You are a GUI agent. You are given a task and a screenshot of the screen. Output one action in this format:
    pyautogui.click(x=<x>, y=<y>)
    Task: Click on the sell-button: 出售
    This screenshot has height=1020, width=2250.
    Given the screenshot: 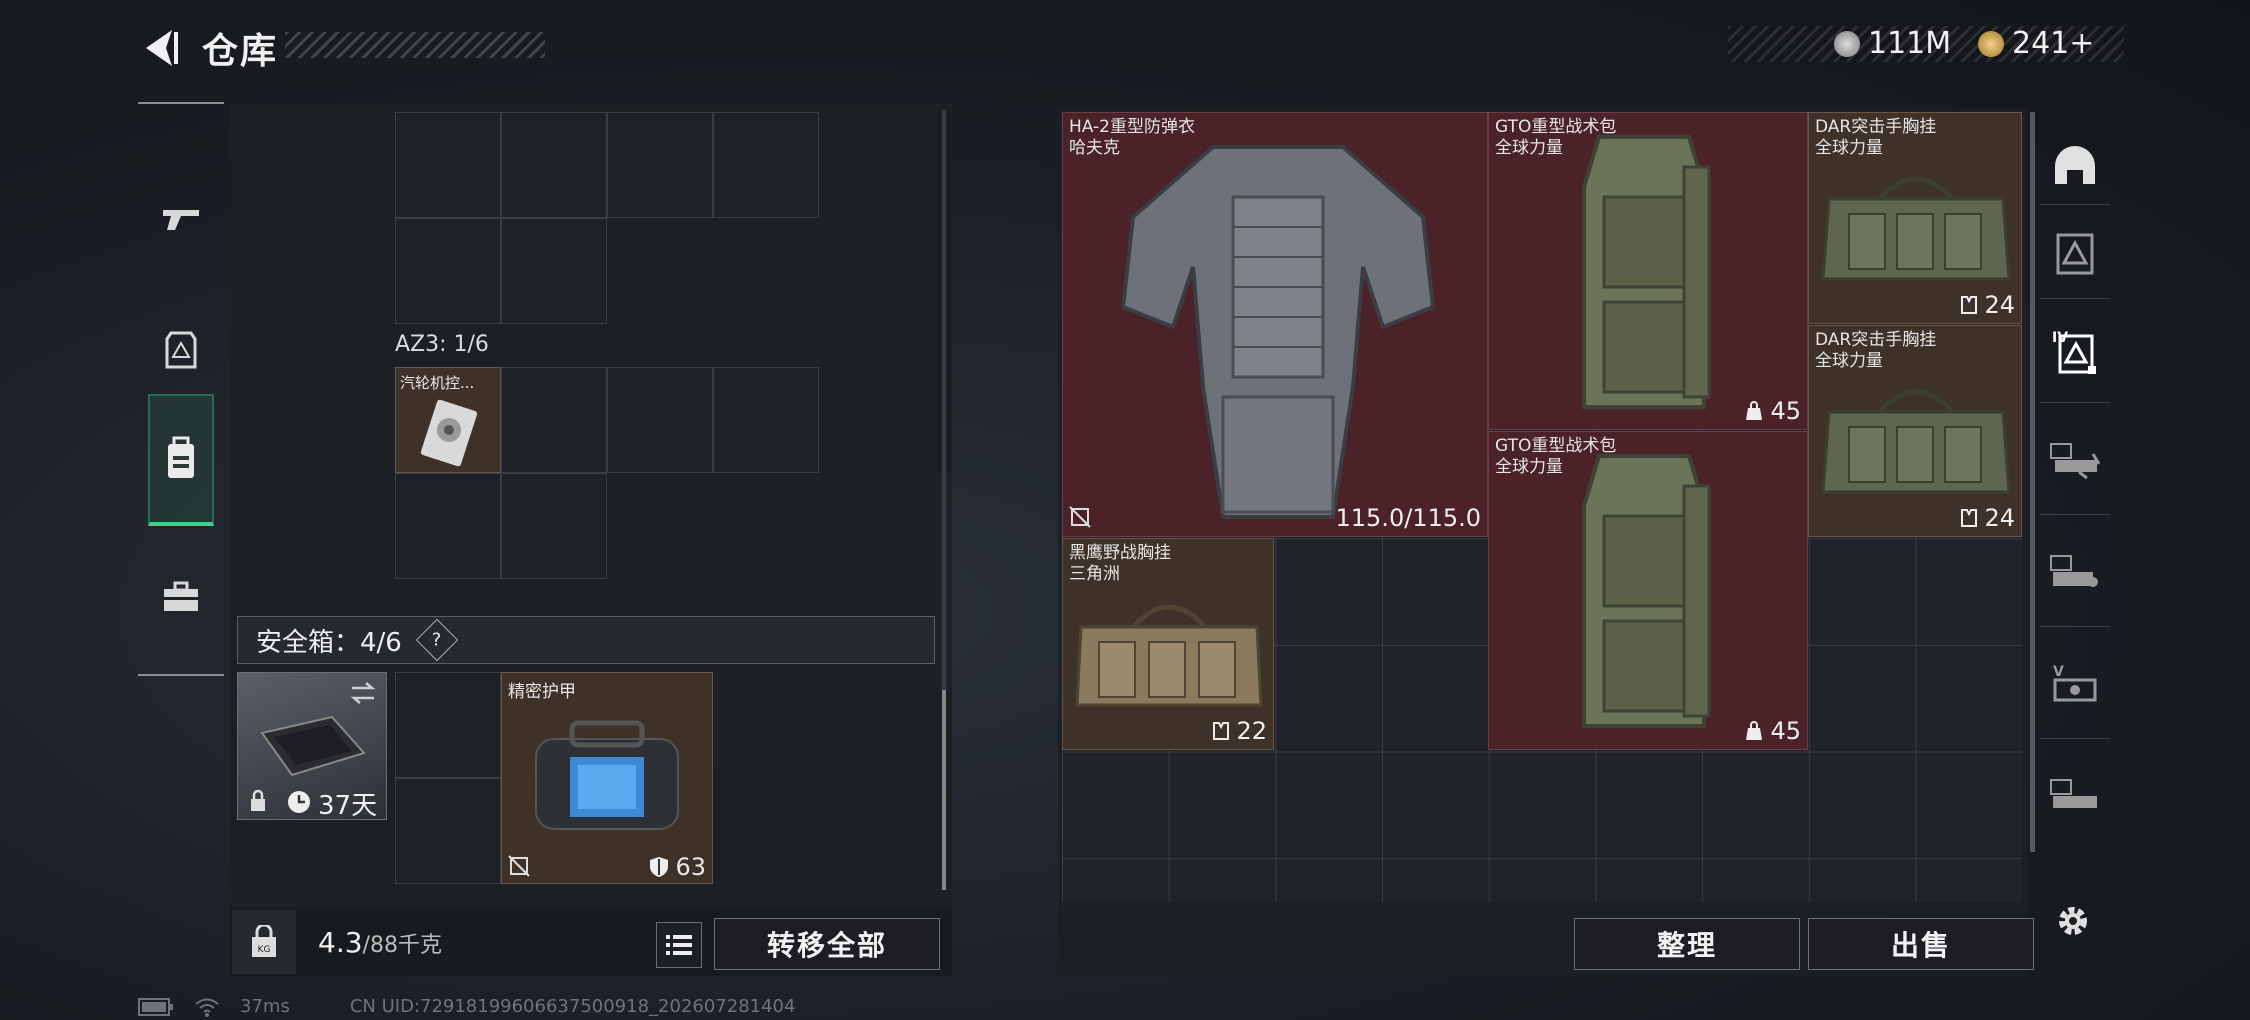 What is the action you would take?
    pyautogui.click(x=1921, y=944)
    